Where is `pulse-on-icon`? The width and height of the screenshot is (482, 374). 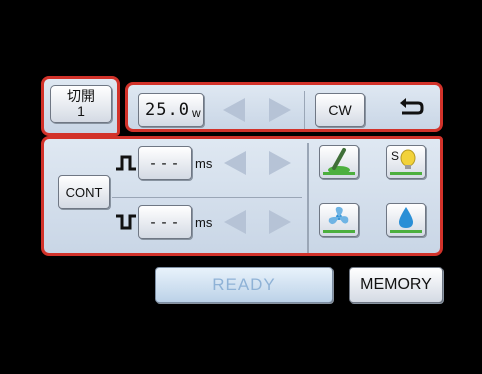 pulse-on-icon is located at coordinates (126, 163).